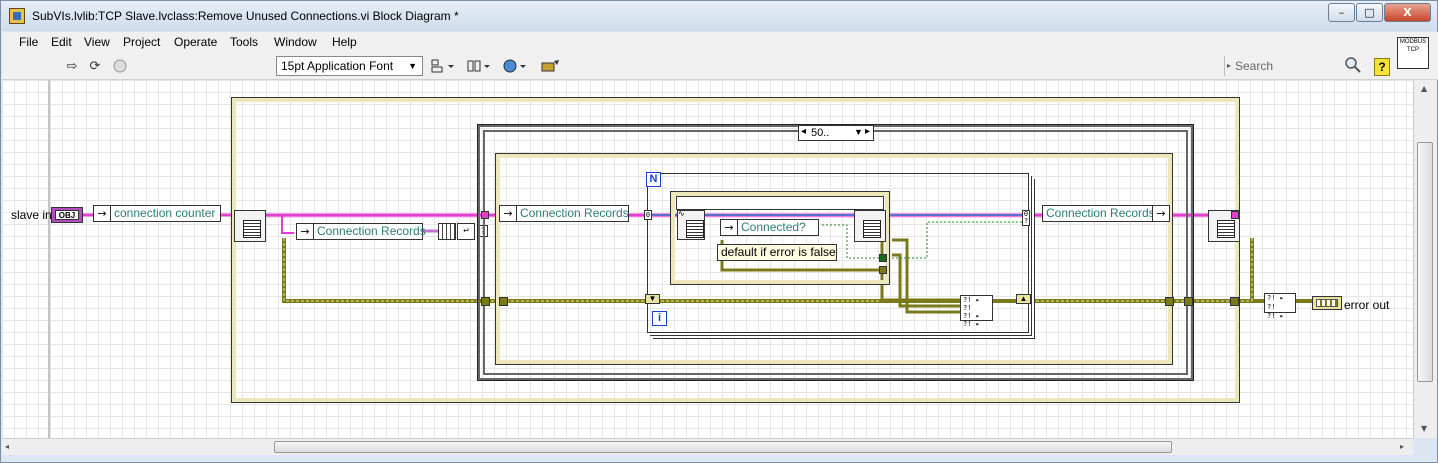  I want to click on class-tunnel-in, so click(485, 215).